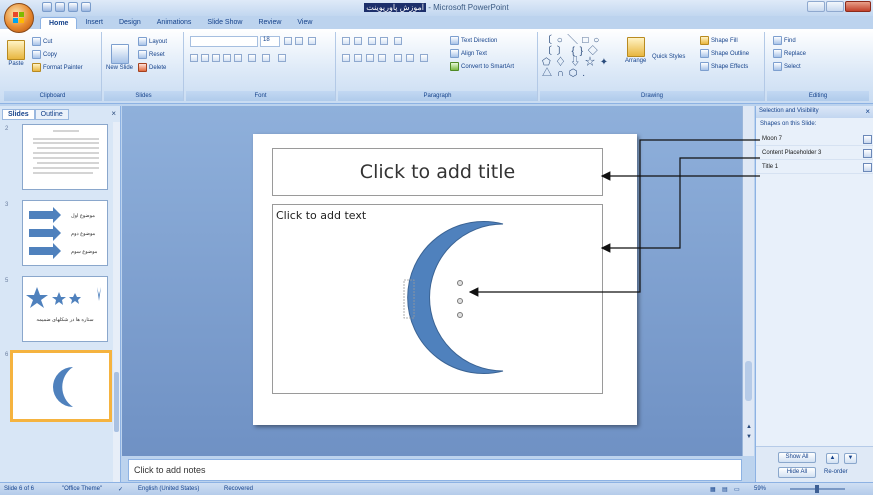 This screenshot has height=495, width=873. What do you see at coordinates (205, 58) in the screenshot?
I see `italic-icon` at bounding box center [205, 58].